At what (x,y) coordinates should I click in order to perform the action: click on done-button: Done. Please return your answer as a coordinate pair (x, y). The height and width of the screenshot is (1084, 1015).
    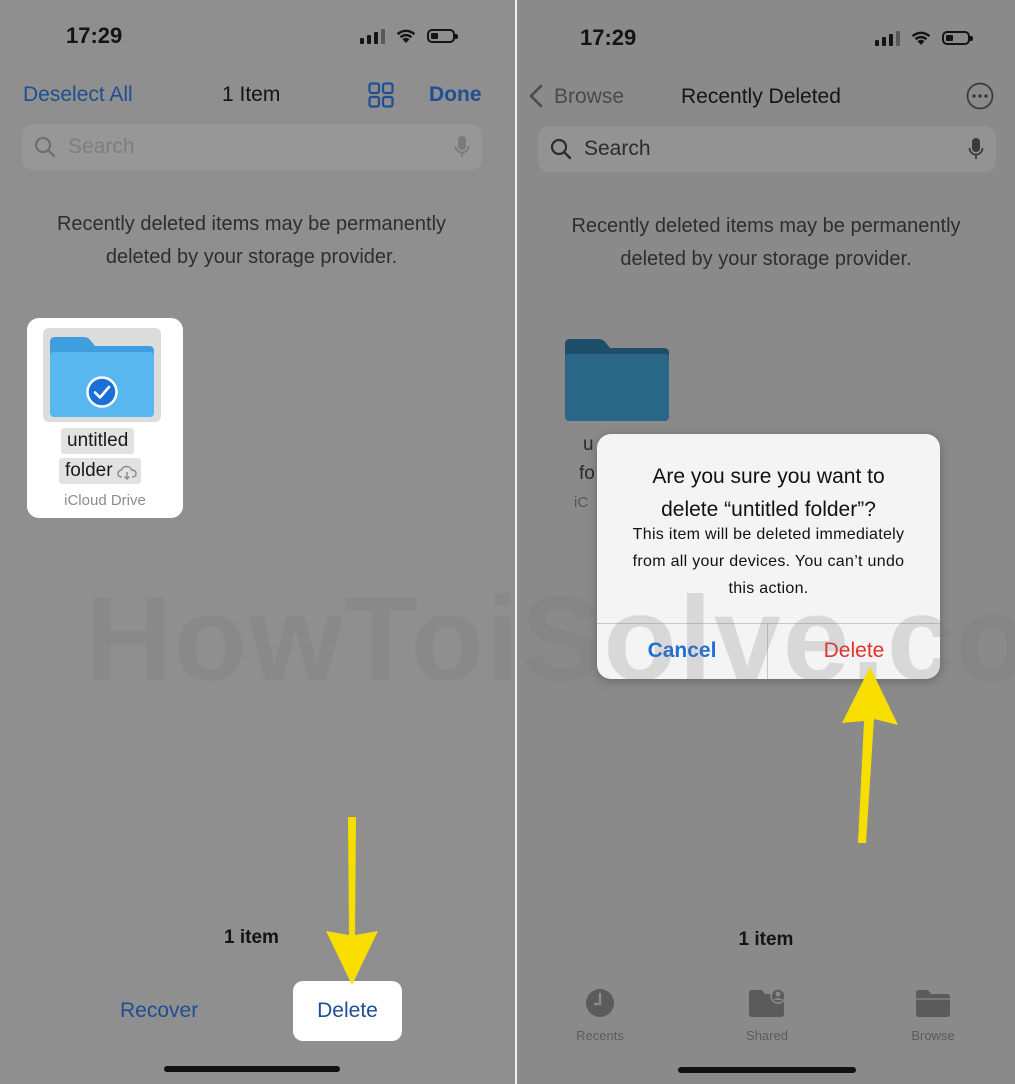
    Looking at the image, I should click on (455, 95).